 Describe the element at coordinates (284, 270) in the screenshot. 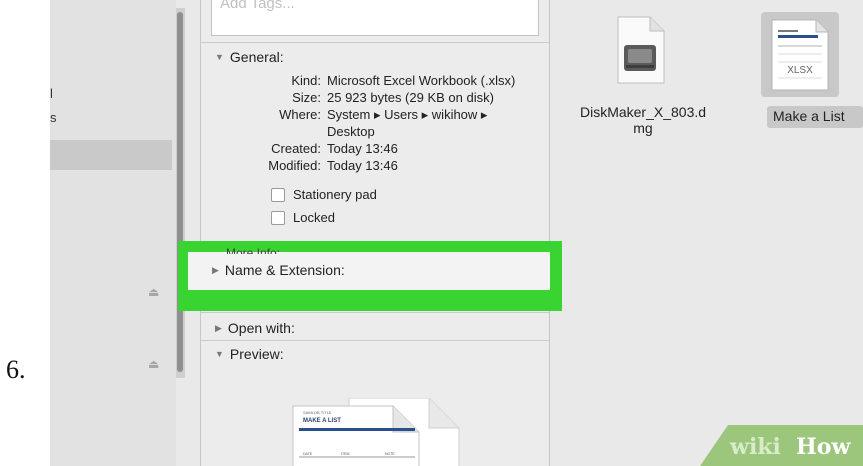

I see `section-name-extension-label: Name & Extension:` at that location.